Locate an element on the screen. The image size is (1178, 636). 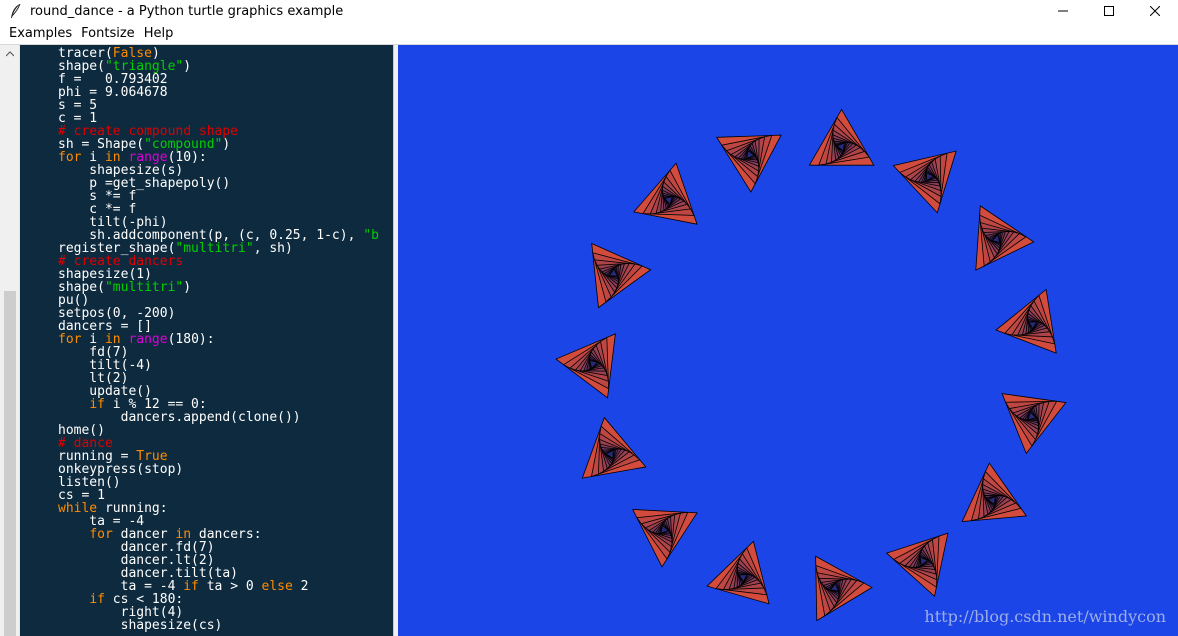
minimize-button is located at coordinates (1063, 11).